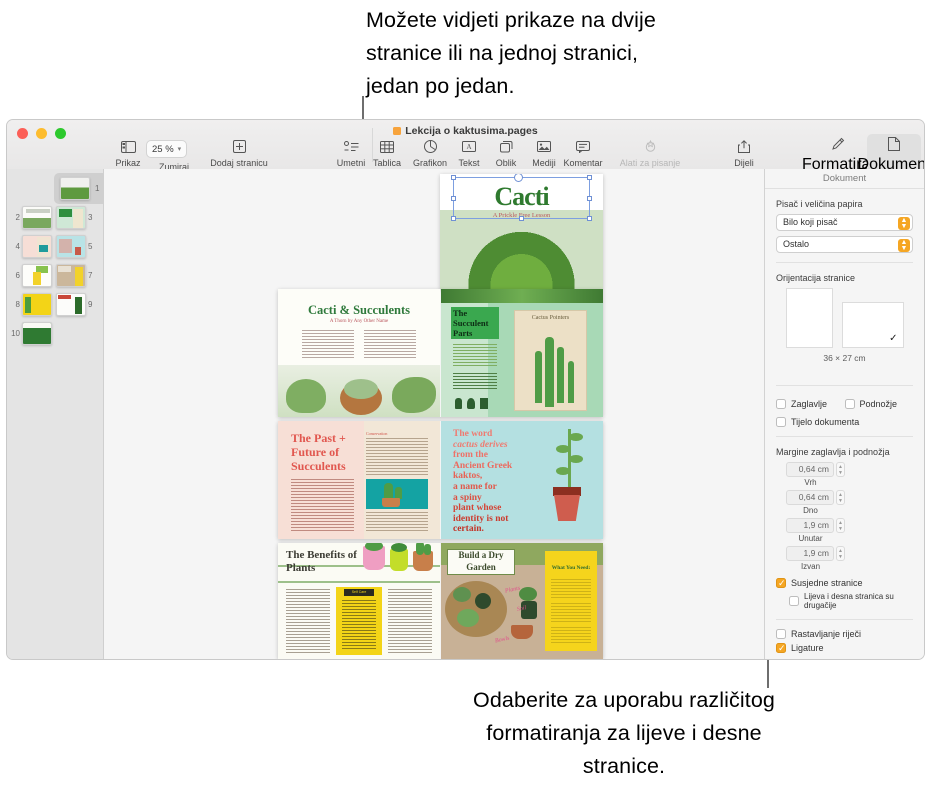 The height and width of the screenshot is (795, 931). What do you see at coordinates (781, 634) in the screenshot?
I see `hyphenation-checkbox` at bounding box center [781, 634].